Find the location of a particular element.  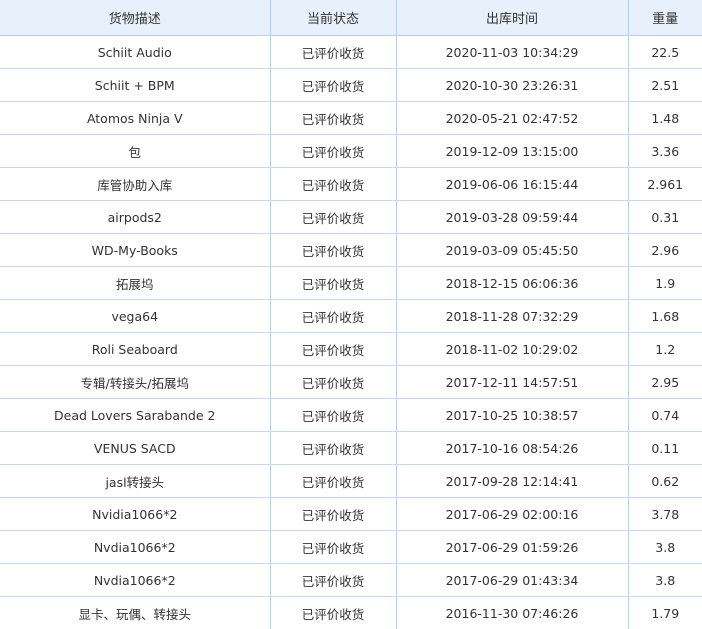

cell-description: WD-My-Books is located at coordinates (135, 250).